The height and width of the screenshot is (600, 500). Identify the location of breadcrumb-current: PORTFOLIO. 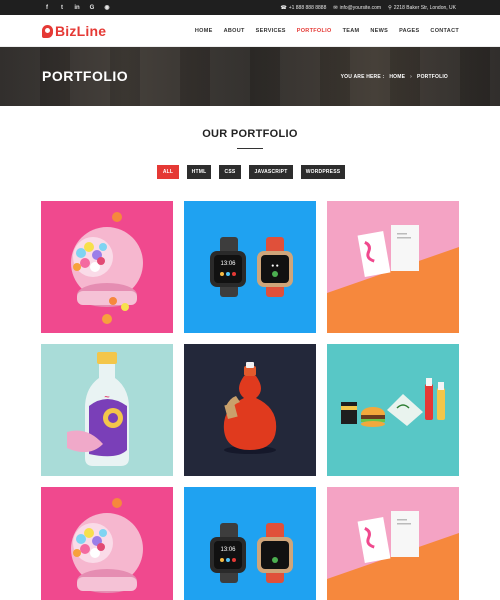
(432, 77).